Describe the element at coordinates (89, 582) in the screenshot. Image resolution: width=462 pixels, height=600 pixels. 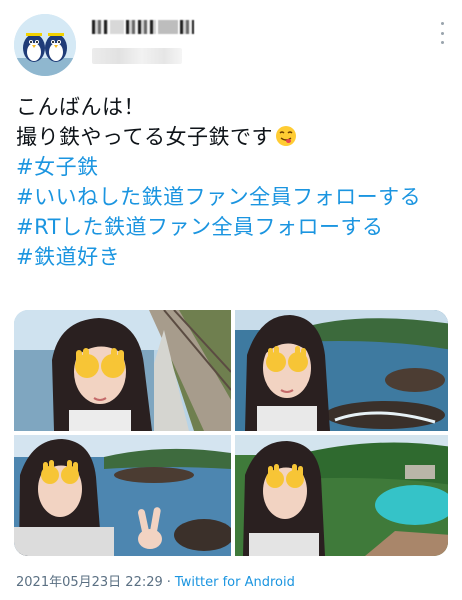
I see `tweet-timestamp: 2021年05月23日 22:29` at that location.